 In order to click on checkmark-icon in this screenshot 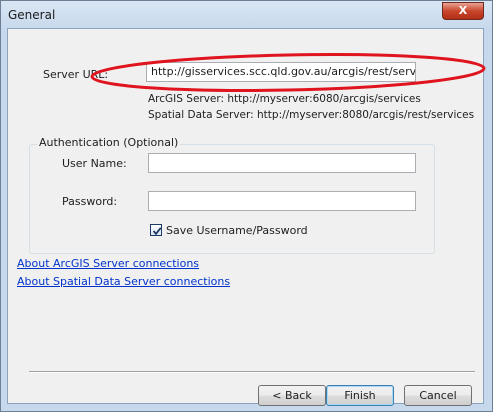, I will do `click(157, 231)`.